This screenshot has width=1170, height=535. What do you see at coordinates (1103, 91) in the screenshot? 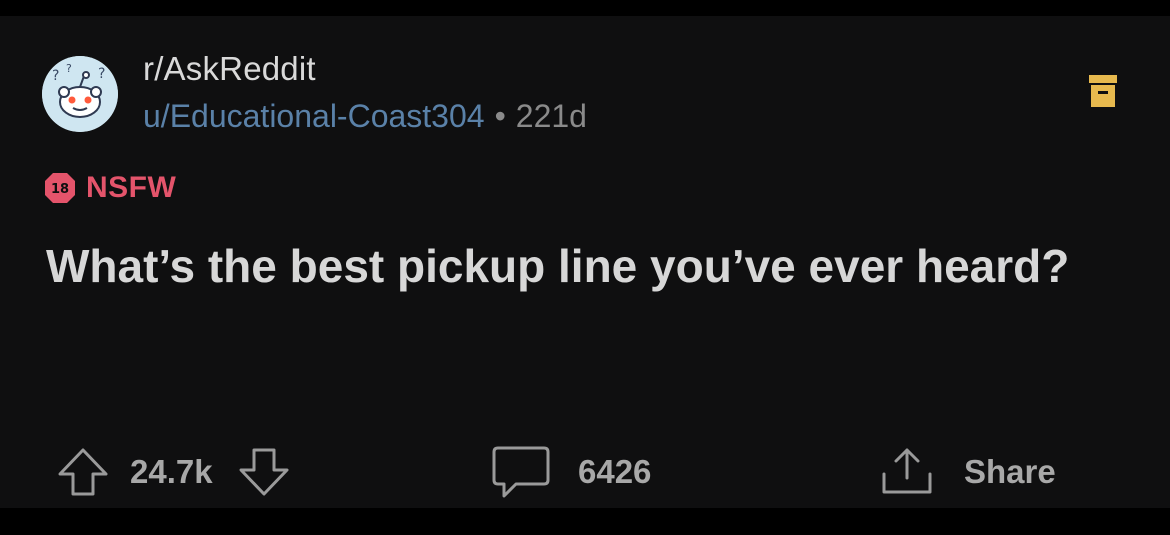
I see `archive-box-icon` at bounding box center [1103, 91].